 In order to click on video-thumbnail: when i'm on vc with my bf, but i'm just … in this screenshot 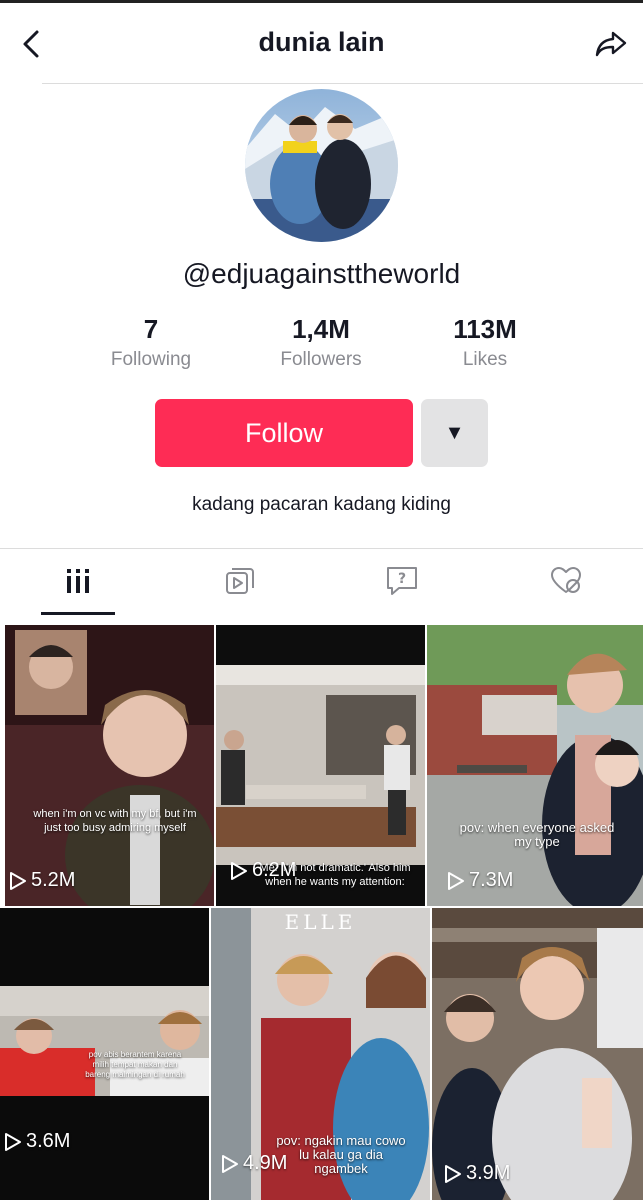, I will do `click(109, 765)`.